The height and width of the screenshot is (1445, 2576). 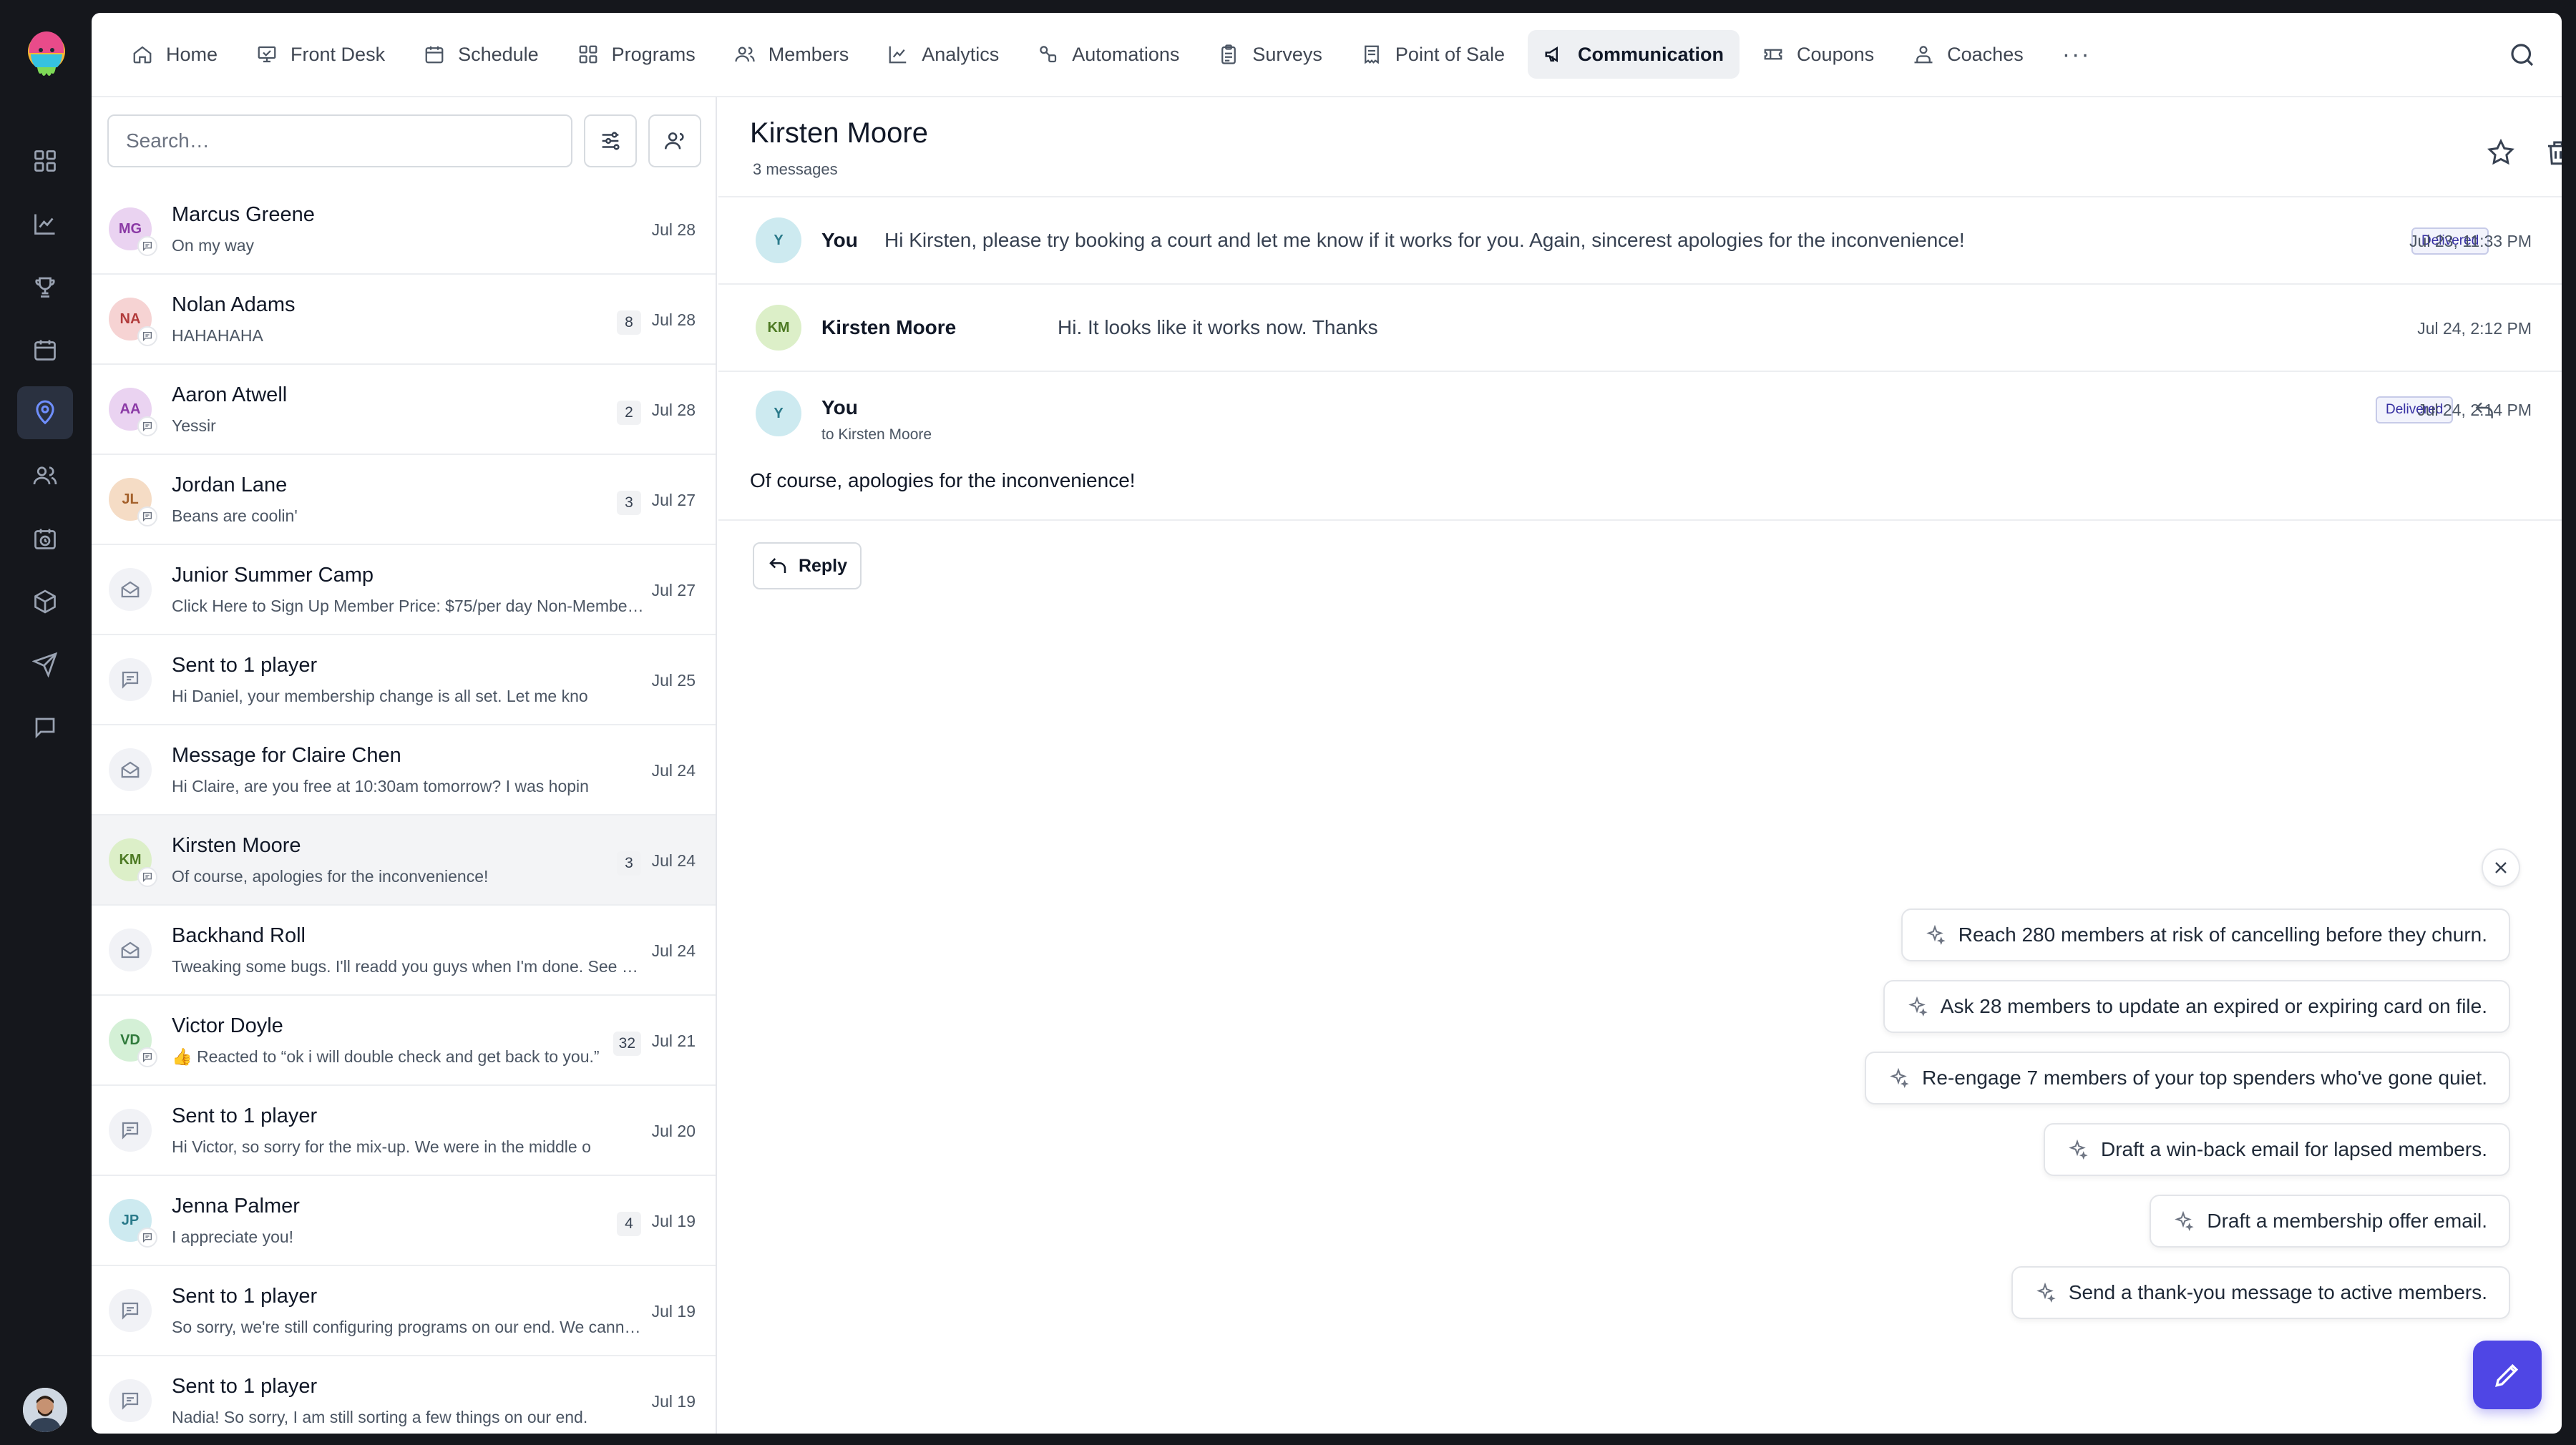 What do you see at coordinates (943, 54) in the screenshot?
I see `nav-analytics: Analytics` at bounding box center [943, 54].